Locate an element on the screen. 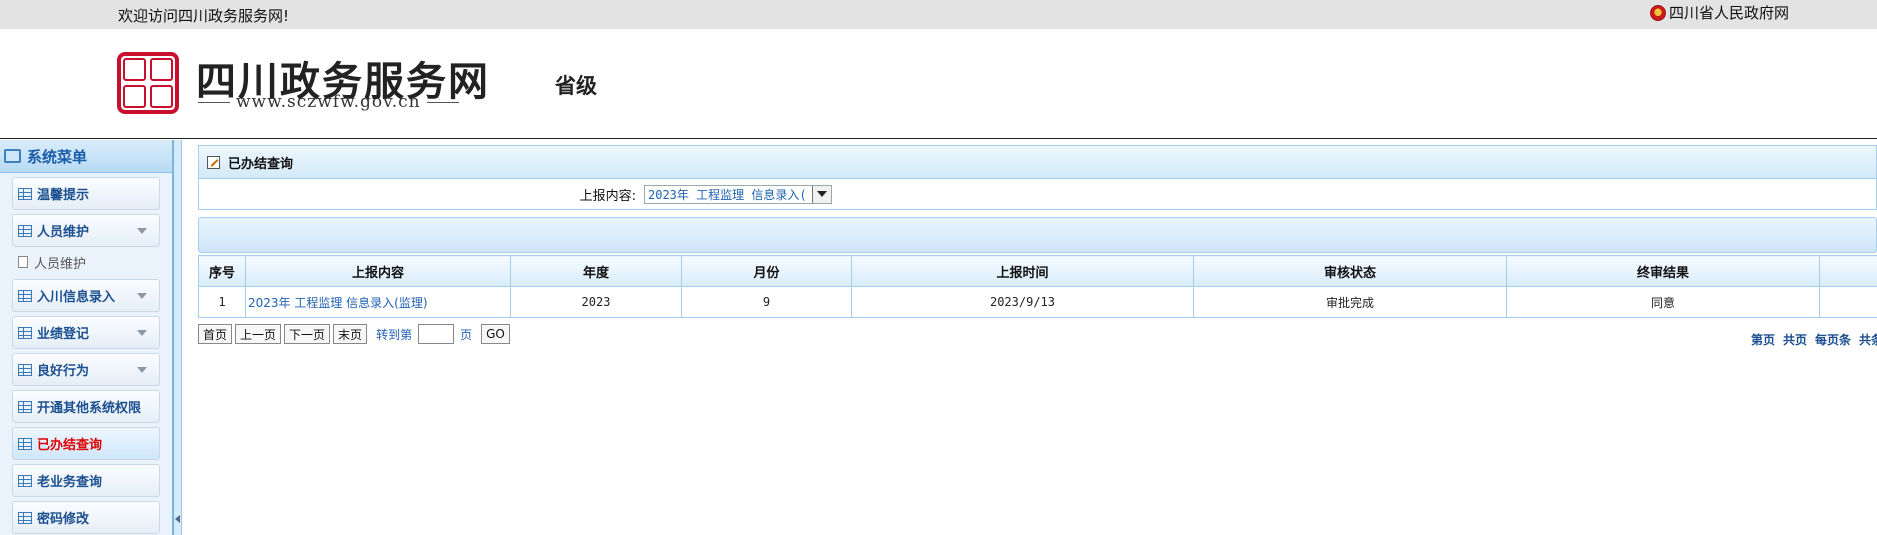 The width and height of the screenshot is (1877, 535). pager-info-page: 第页 is located at coordinates (1763, 340).